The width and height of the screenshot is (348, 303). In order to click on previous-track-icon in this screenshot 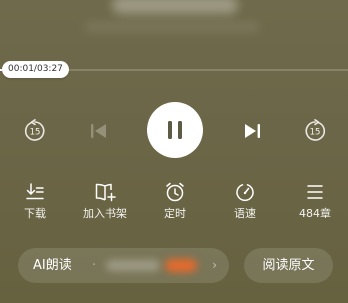, I will do `click(98, 131)`.